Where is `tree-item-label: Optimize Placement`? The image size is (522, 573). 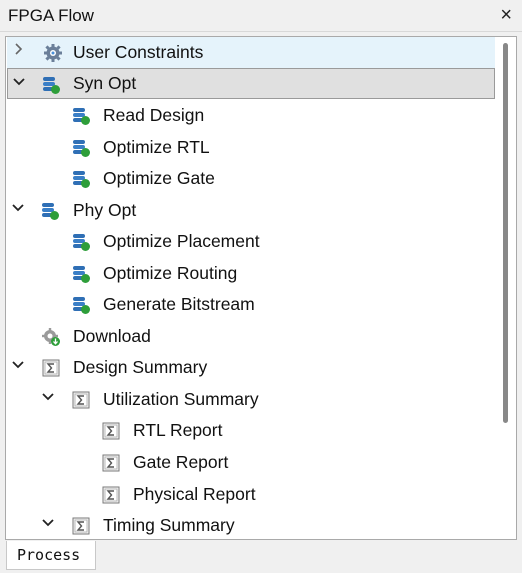 tree-item-label: Optimize Placement is located at coordinates (181, 241).